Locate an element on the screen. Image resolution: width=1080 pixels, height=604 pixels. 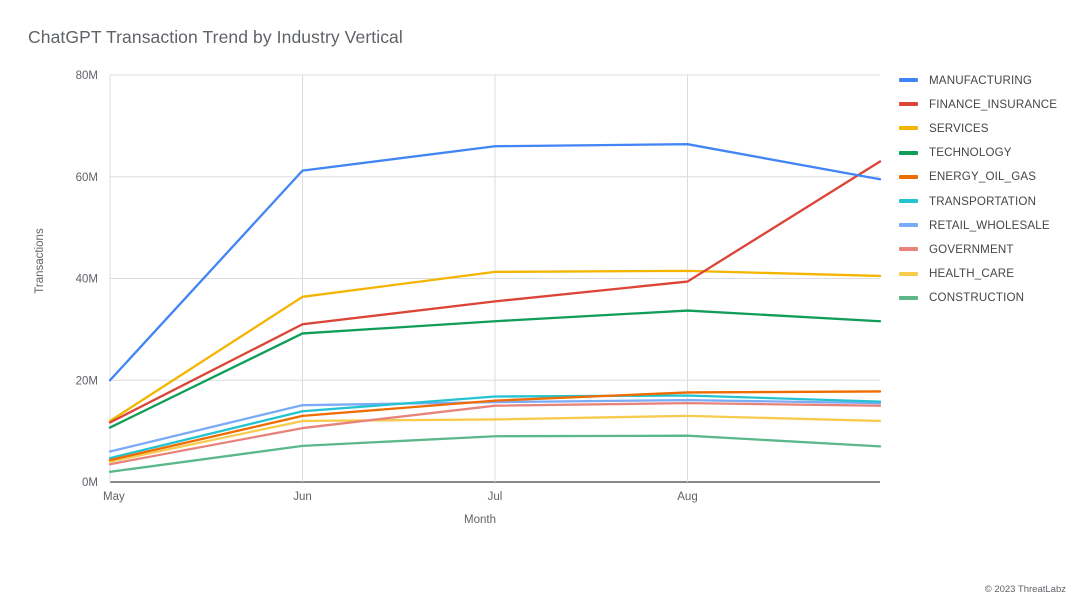
y-tick-label: 80M is located at coordinates (87, 76).